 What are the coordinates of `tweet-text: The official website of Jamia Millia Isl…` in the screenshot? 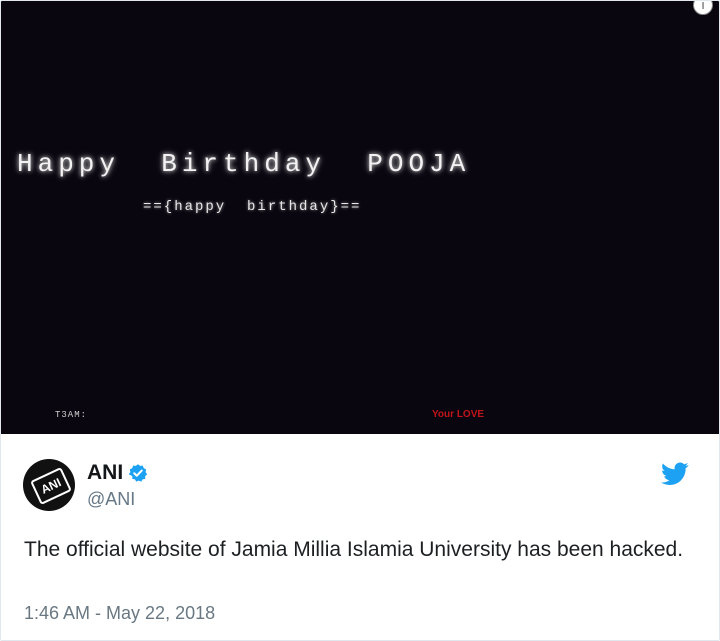 It's located at (354, 549).